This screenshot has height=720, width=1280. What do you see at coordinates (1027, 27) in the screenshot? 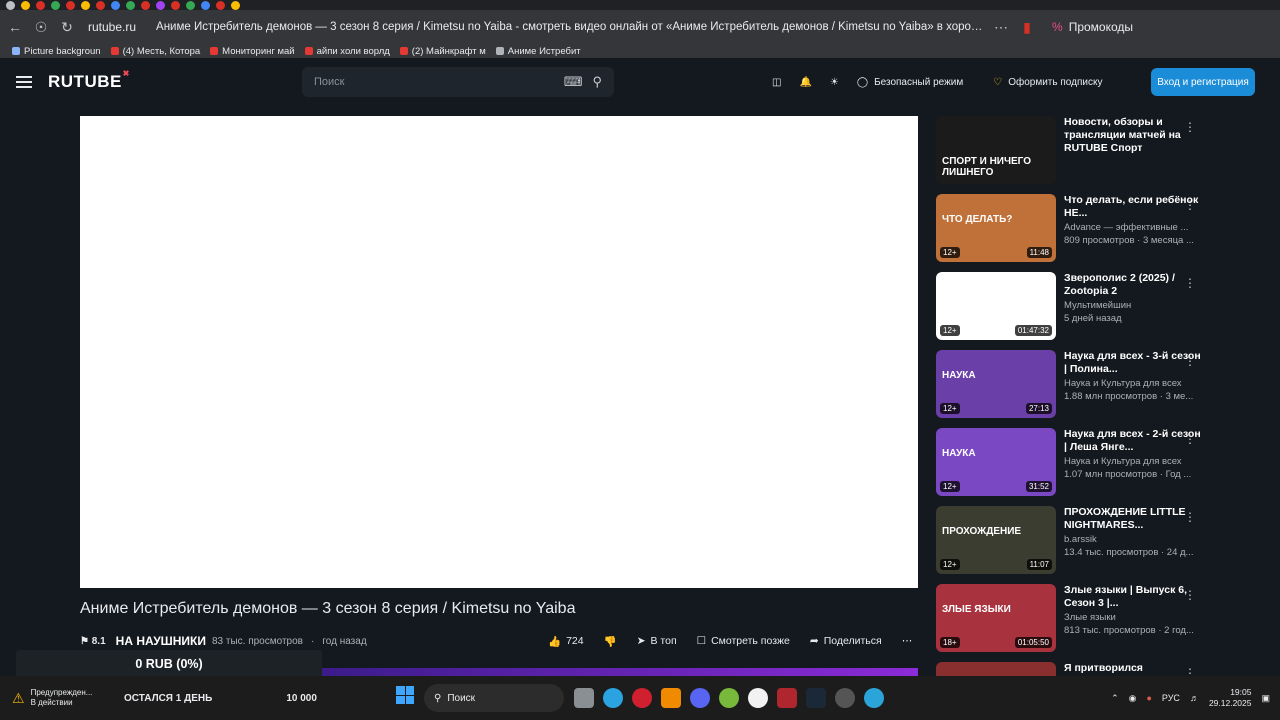
I see `bookmark-icon: ▮` at bounding box center [1027, 27].